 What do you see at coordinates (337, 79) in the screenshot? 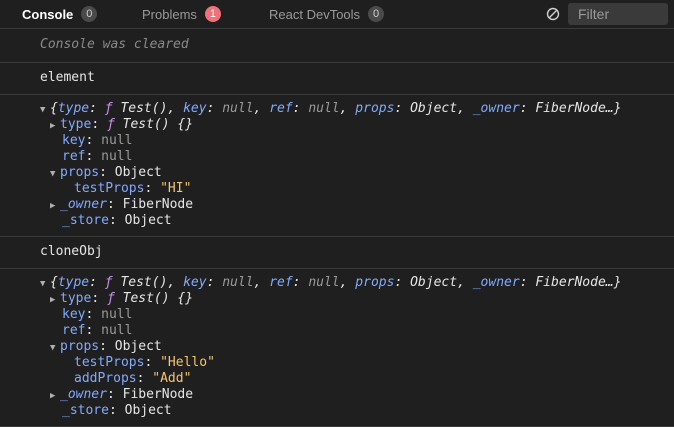
I see `log-label-element: element` at bounding box center [337, 79].